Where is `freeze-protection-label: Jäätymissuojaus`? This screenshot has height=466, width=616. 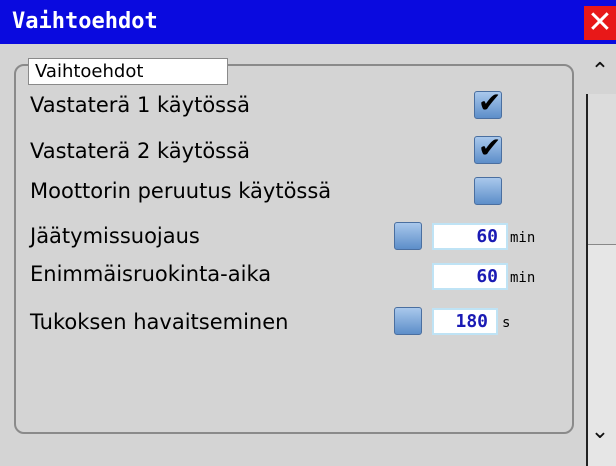
freeze-protection-label: Jäätymissuojaus is located at coordinates (115, 236).